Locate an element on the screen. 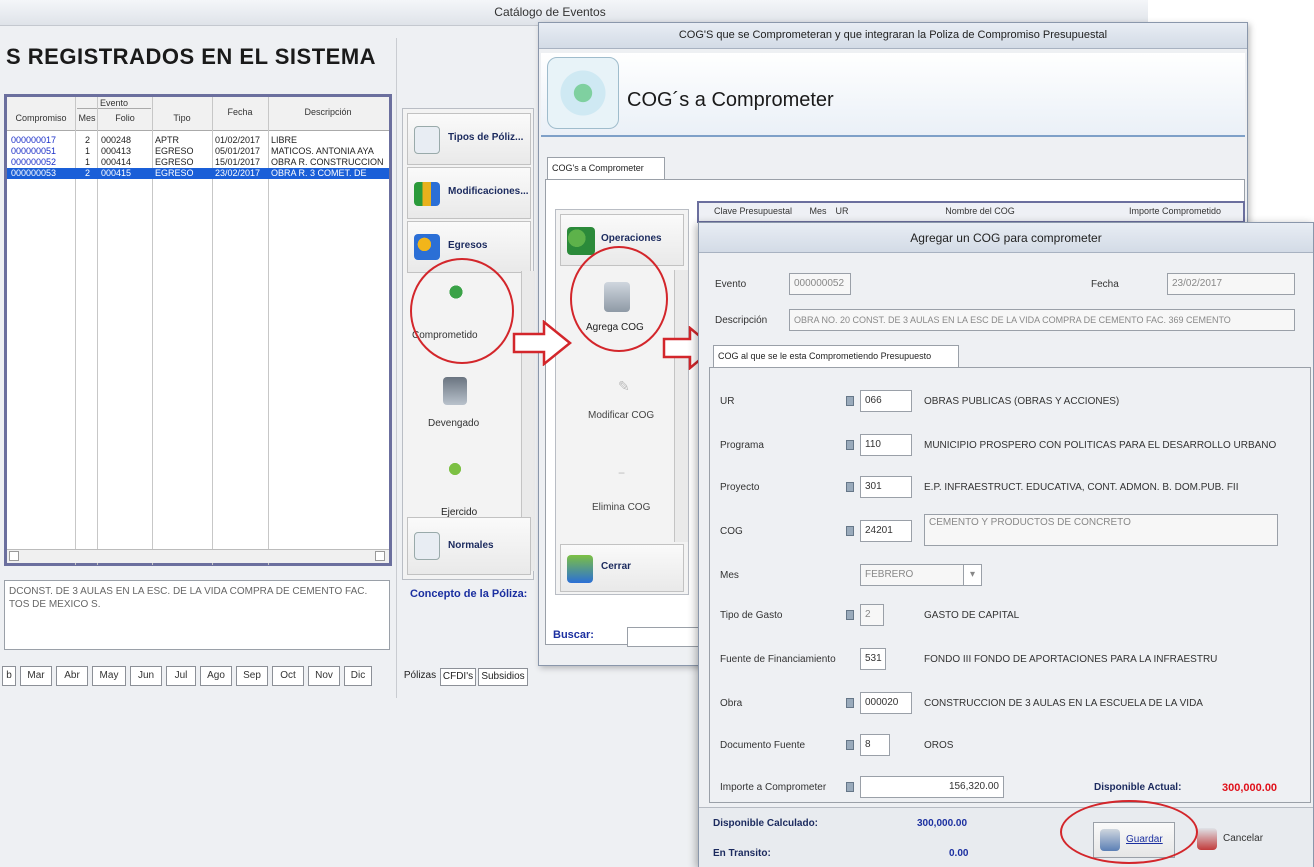 The width and height of the screenshot is (1314, 867). horizontal-scrollbar is located at coordinates (198, 556).